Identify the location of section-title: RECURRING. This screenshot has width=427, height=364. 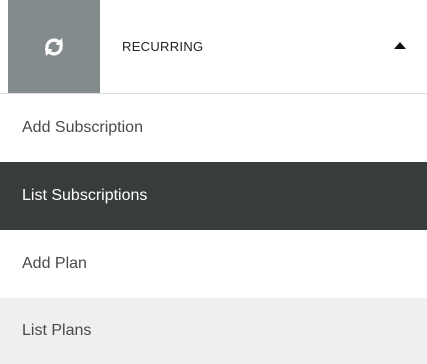
(163, 46).